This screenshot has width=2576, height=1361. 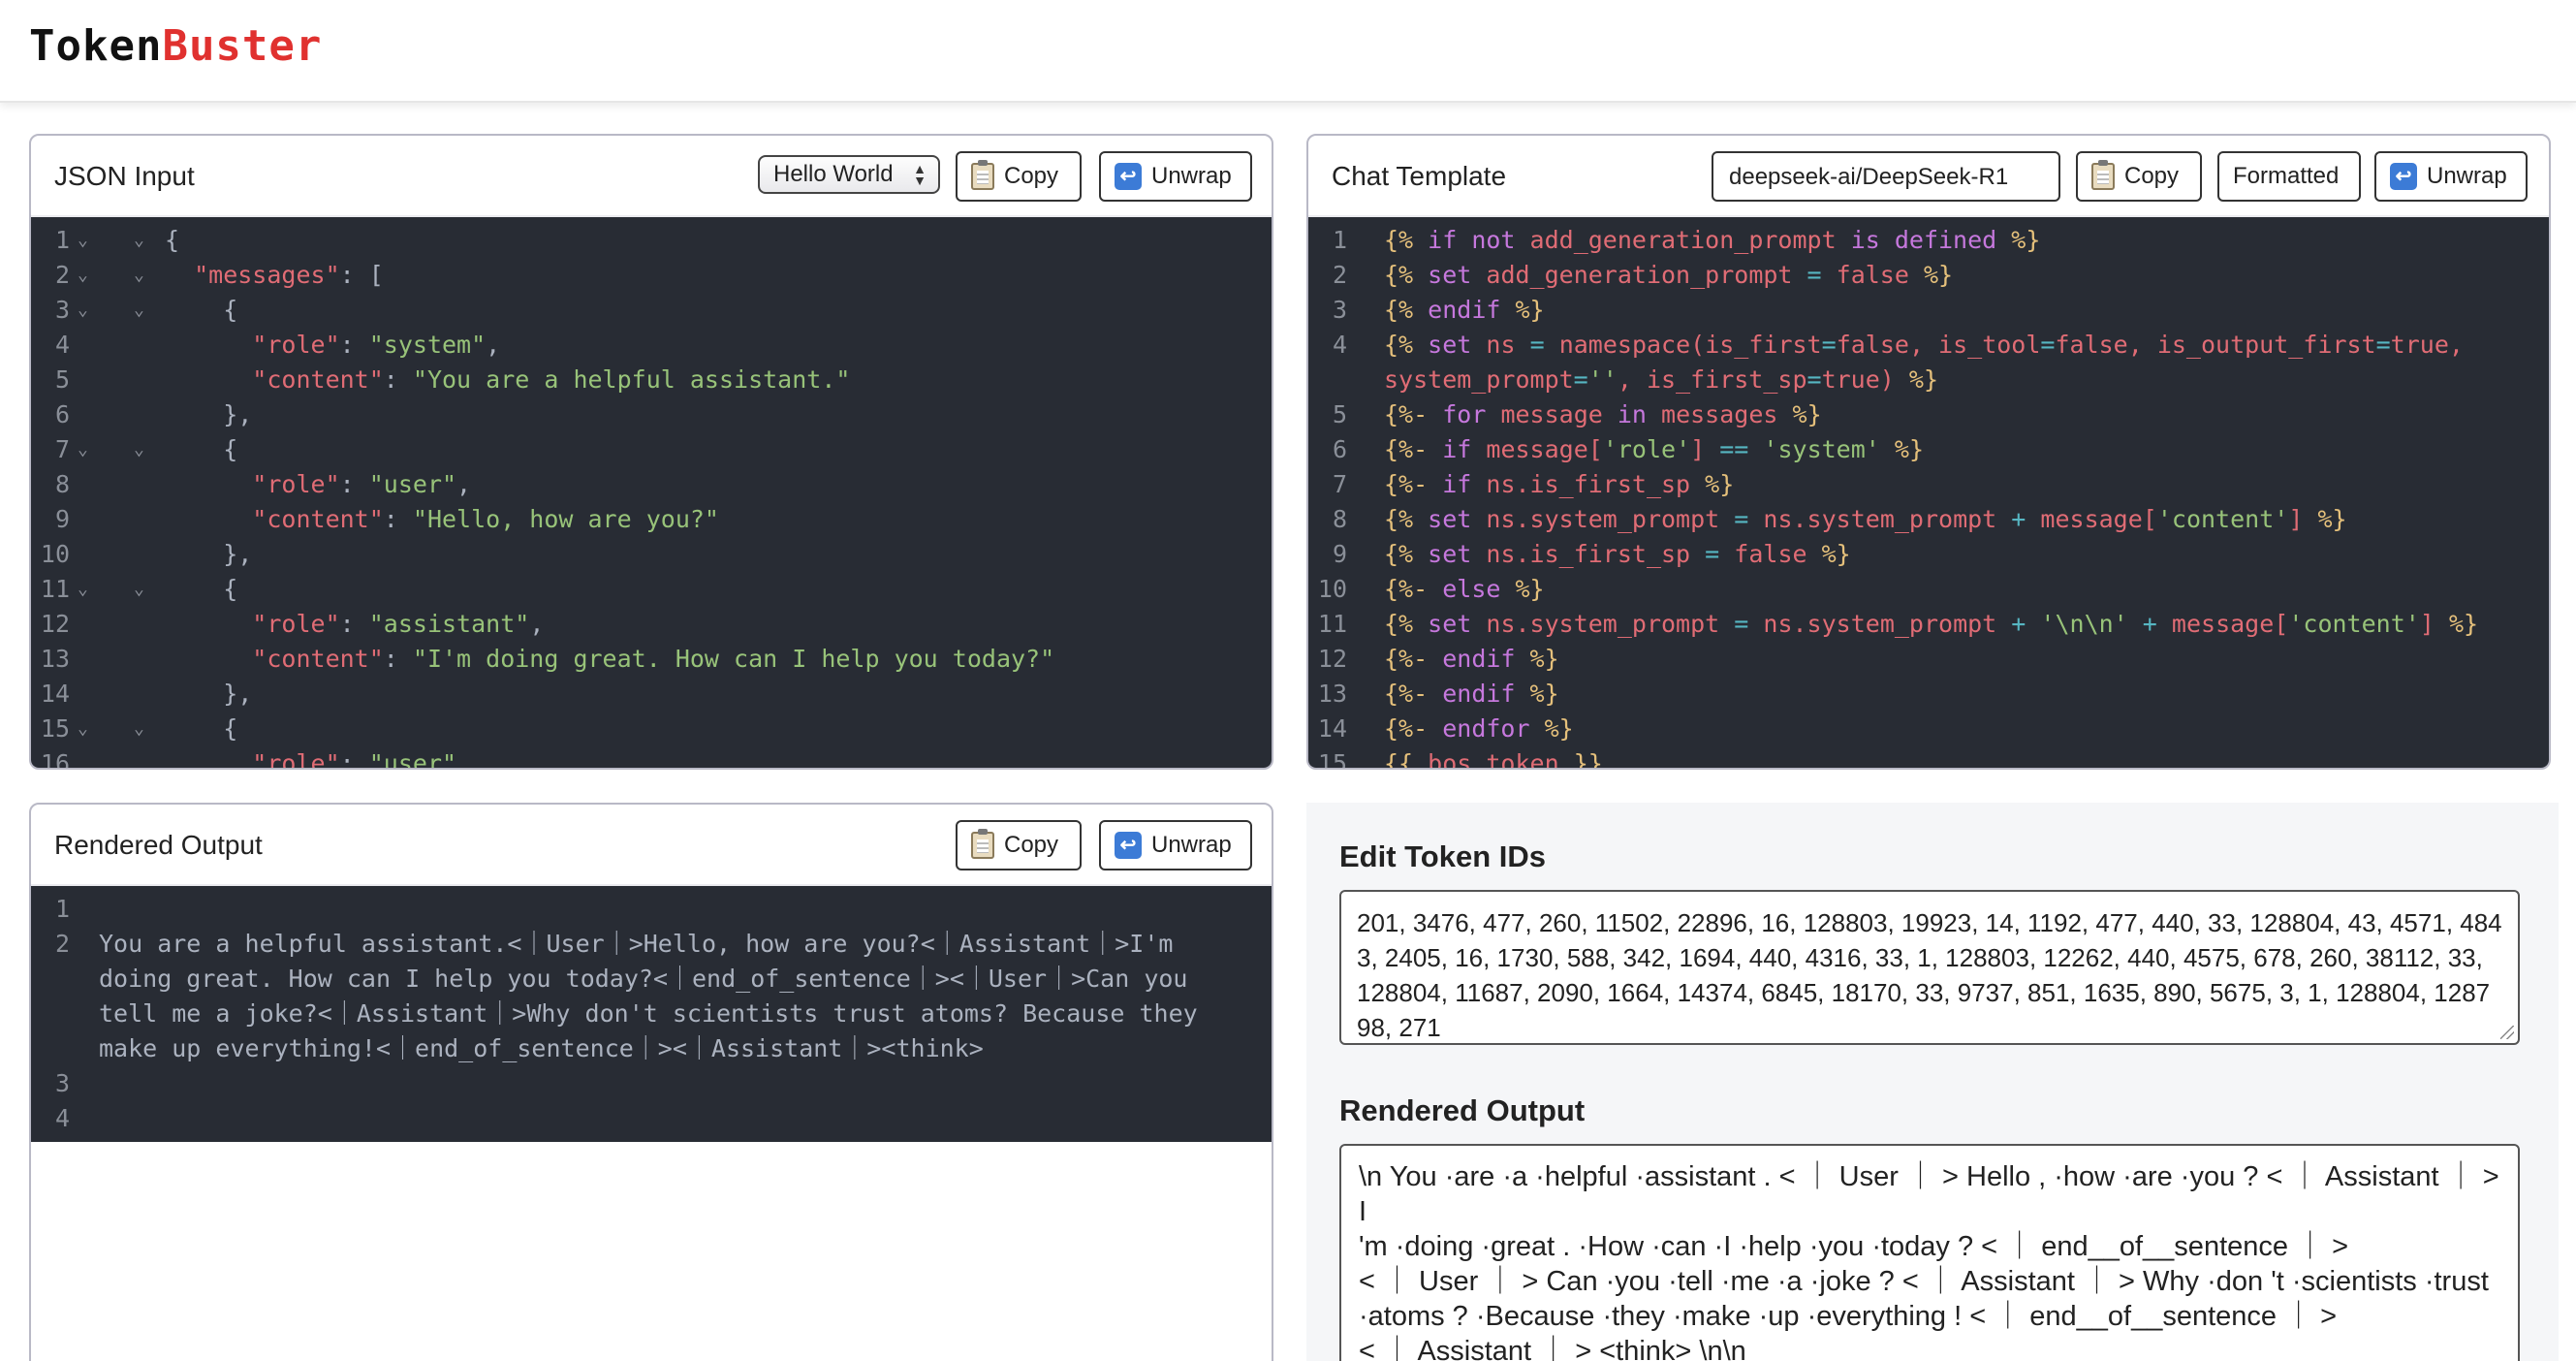 What do you see at coordinates (146, 694) in the screenshot?
I see `code-line: 14 },` at bounding box center [146, 694].